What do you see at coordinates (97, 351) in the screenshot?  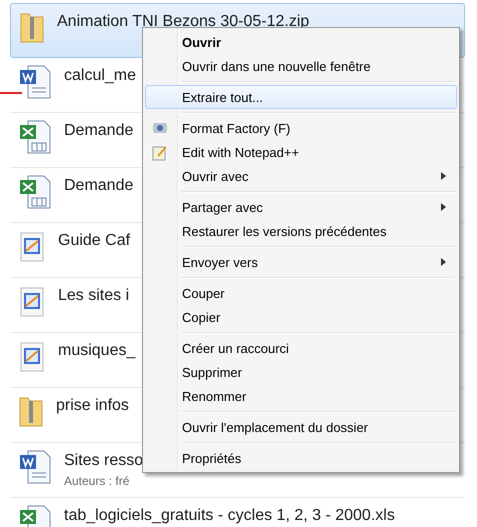 I see `file-name: musiques_` at bounding box center [97, 351].